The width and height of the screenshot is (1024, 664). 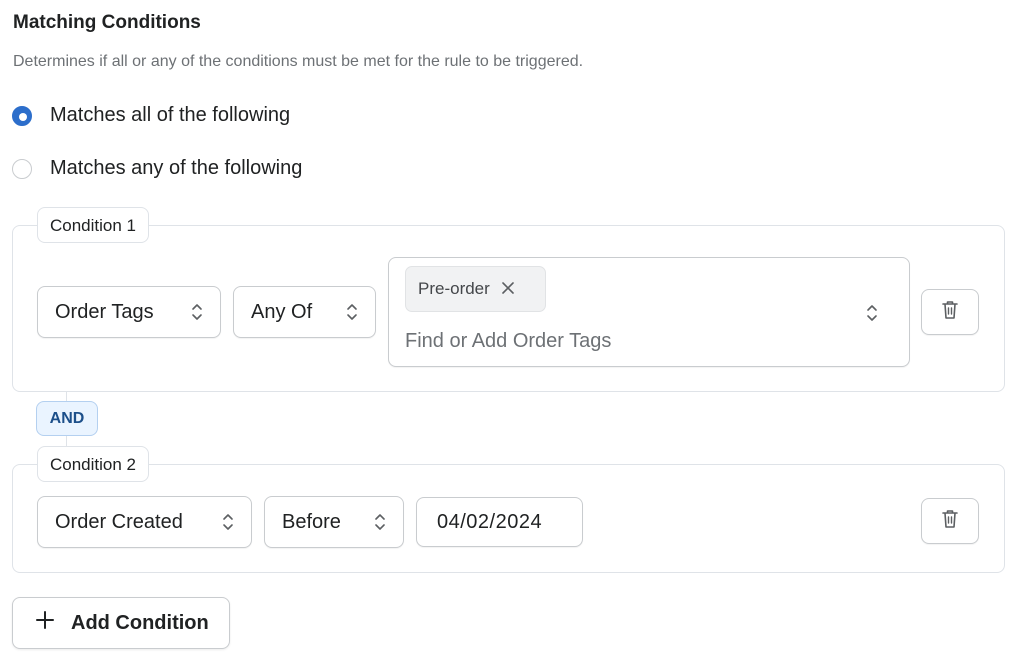 I want to click on section-title: Matching Conditions, so click(x=107, y=22).